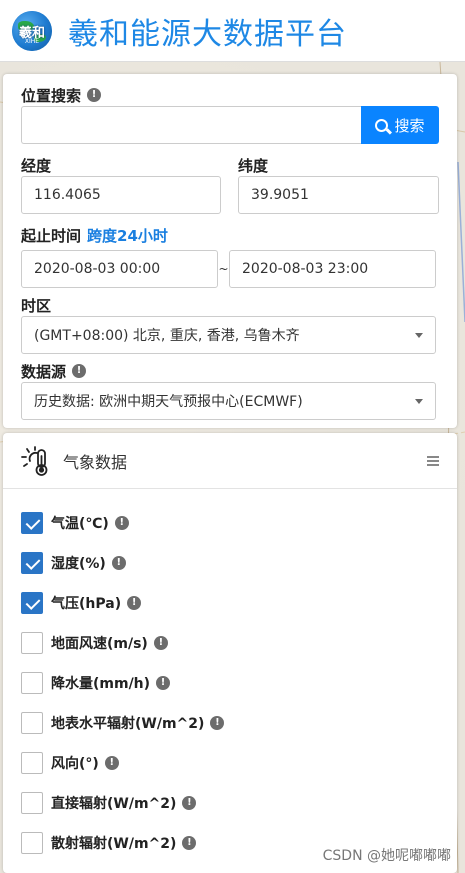  Describe the element at coordinates (253, 165) in the screenshot. I see `latitude-label: 纬度` at that location.